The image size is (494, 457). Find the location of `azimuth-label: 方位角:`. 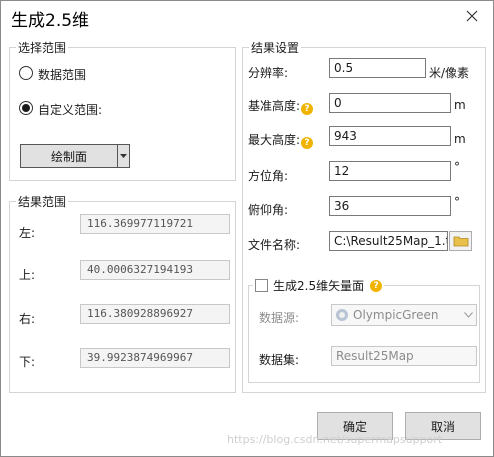

azimuth-label: 方位角: is located at coordinates (268, 176).